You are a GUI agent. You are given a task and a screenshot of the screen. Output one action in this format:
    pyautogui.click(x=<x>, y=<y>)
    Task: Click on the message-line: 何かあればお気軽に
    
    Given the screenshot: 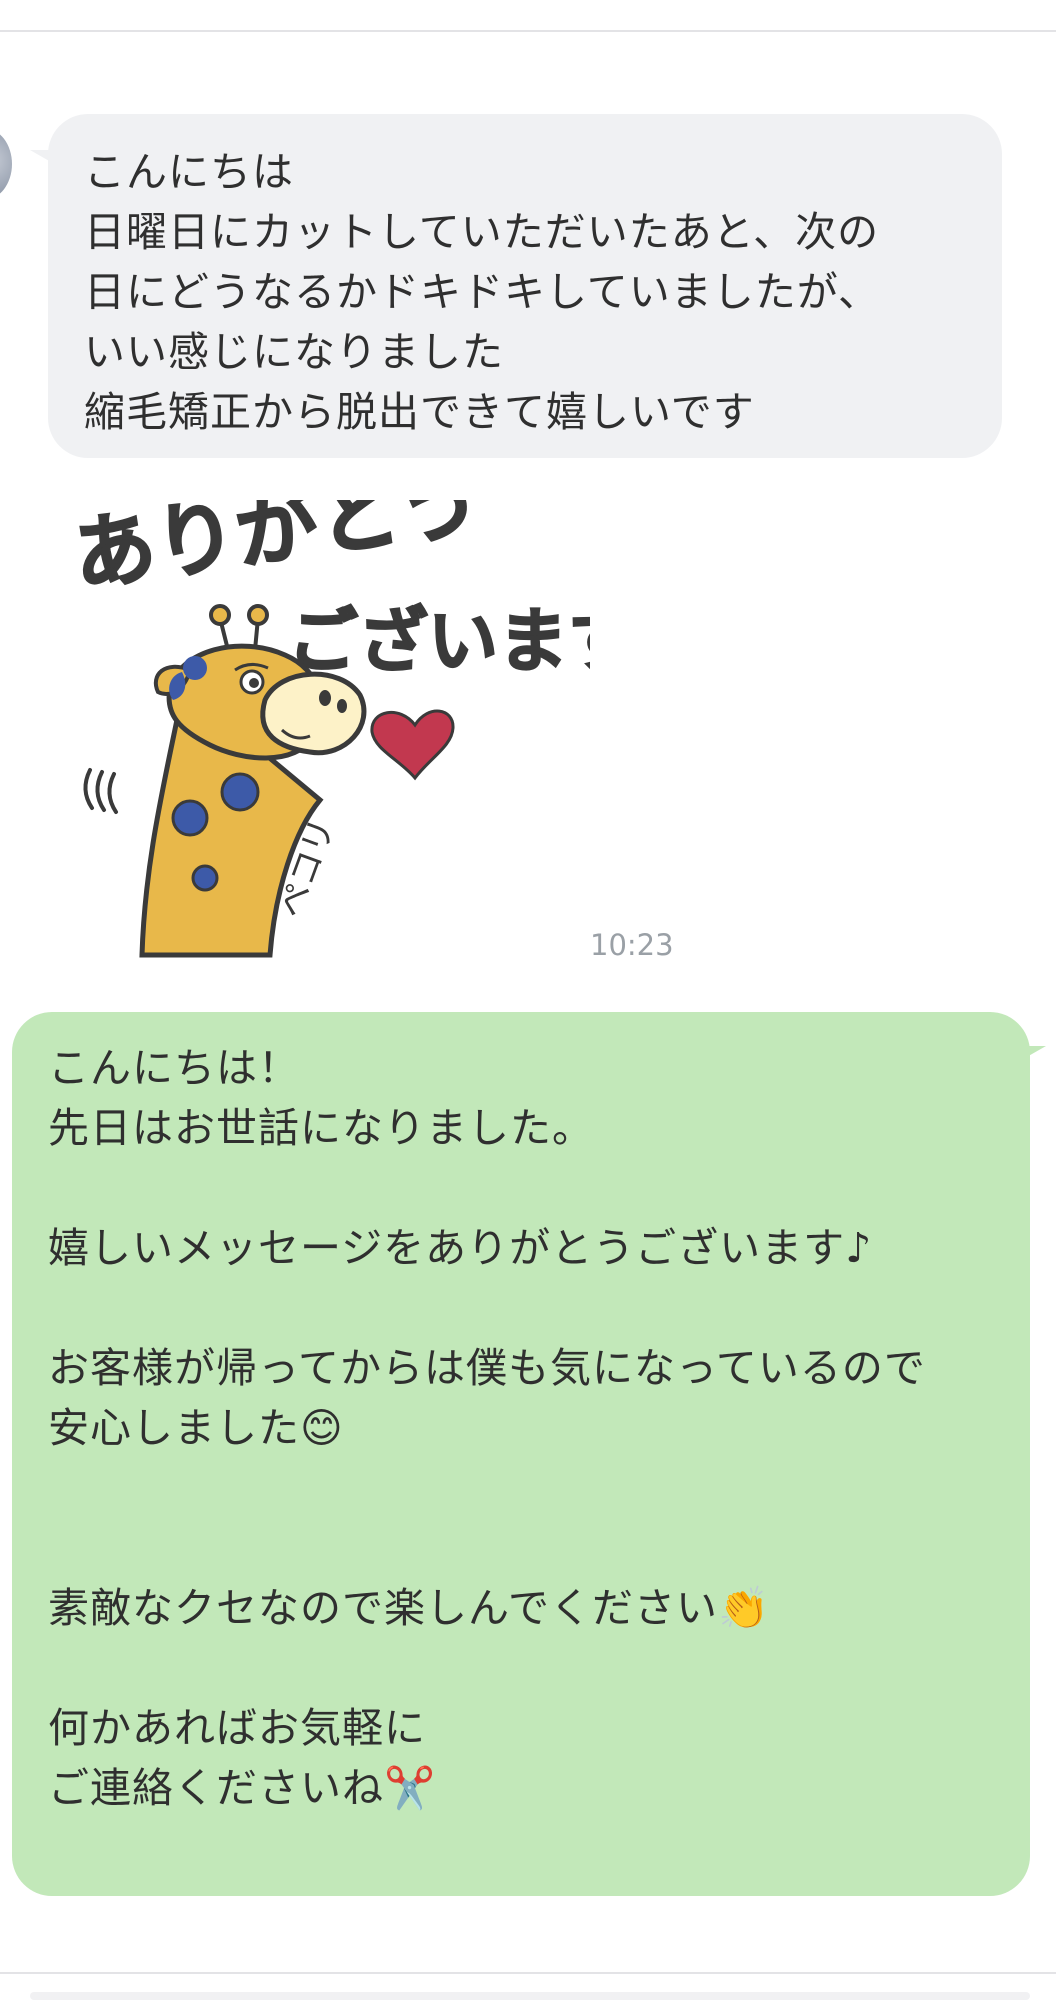 What is the action you would take?
    pyautogui.click(x=237, y=1728)
    